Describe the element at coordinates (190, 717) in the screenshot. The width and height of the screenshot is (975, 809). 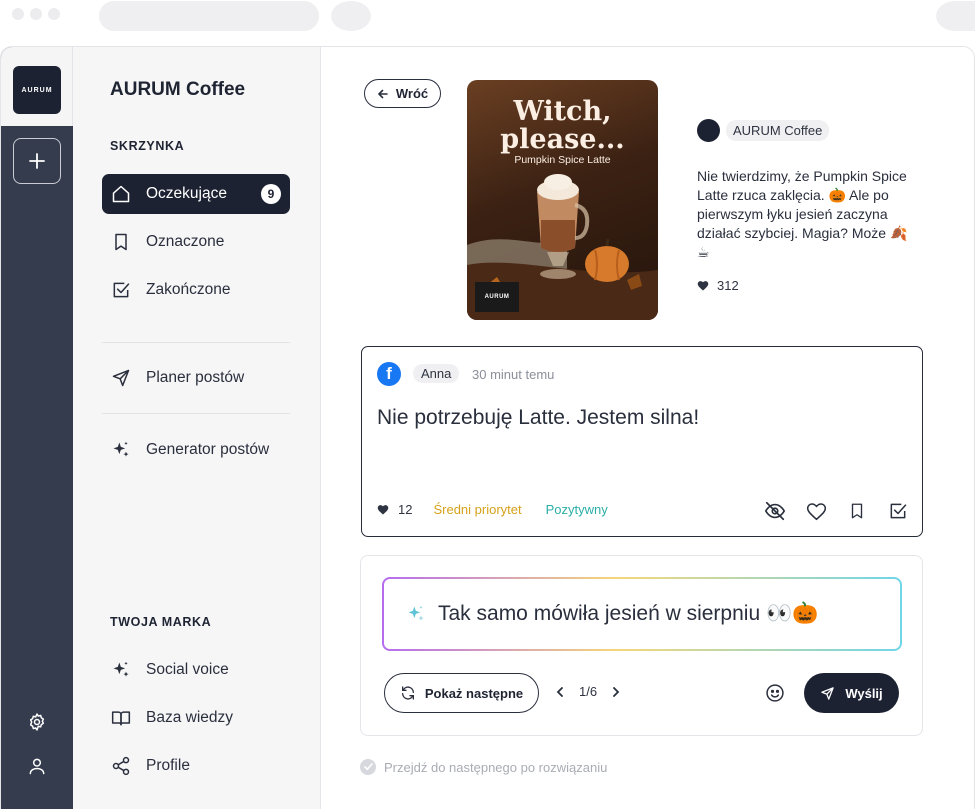
I see `sidebar-item-label: Baza wiedzy` at that location.